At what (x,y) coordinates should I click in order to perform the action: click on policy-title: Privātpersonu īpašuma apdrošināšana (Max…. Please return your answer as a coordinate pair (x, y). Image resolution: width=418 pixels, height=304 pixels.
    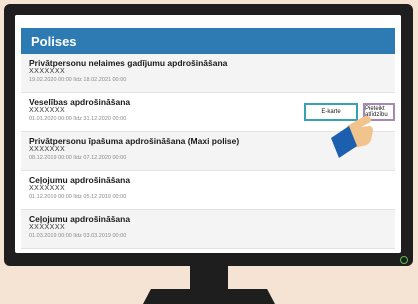
    Looking at the image, I should click on (134, 141).